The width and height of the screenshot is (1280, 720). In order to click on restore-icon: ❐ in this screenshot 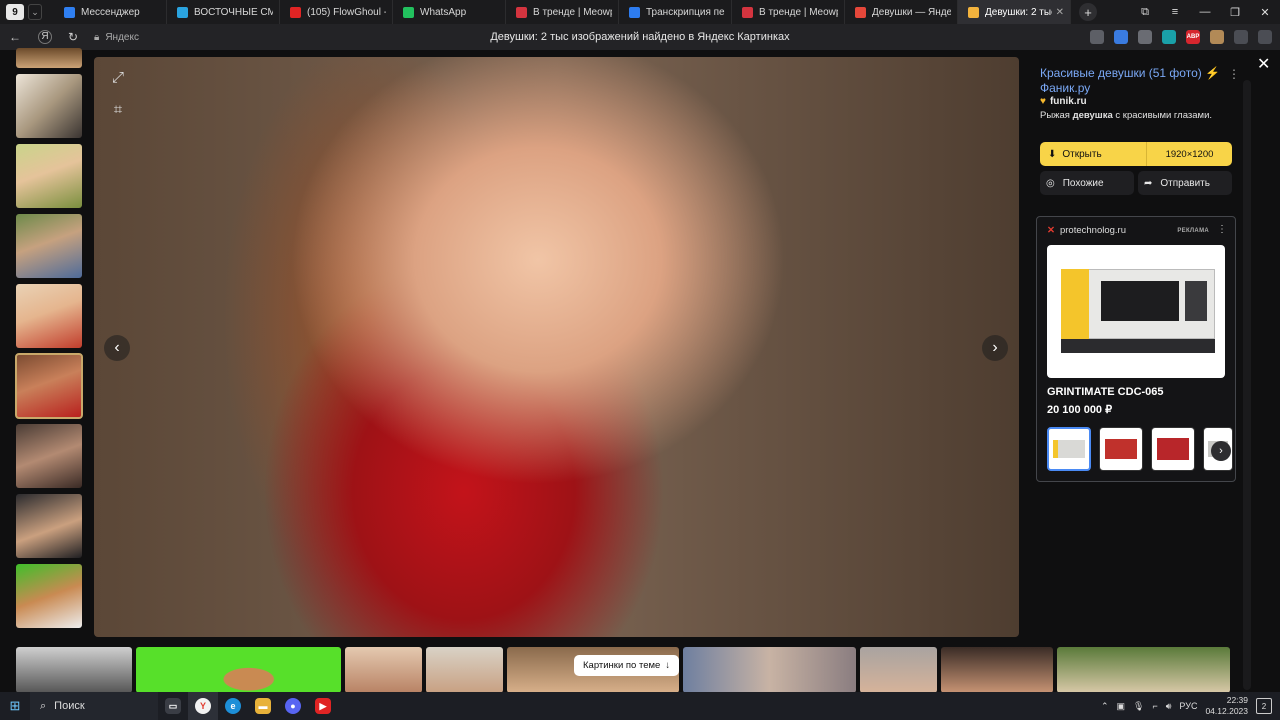, I will do `click(1235, 12)`.